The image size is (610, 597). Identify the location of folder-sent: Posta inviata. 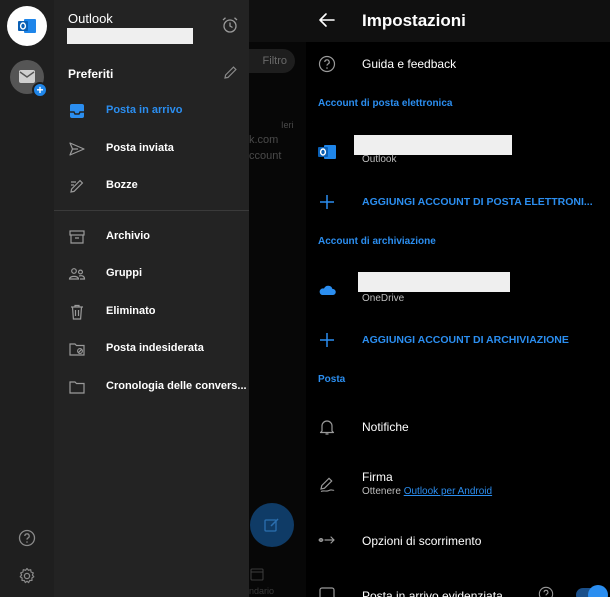
(151, 149).